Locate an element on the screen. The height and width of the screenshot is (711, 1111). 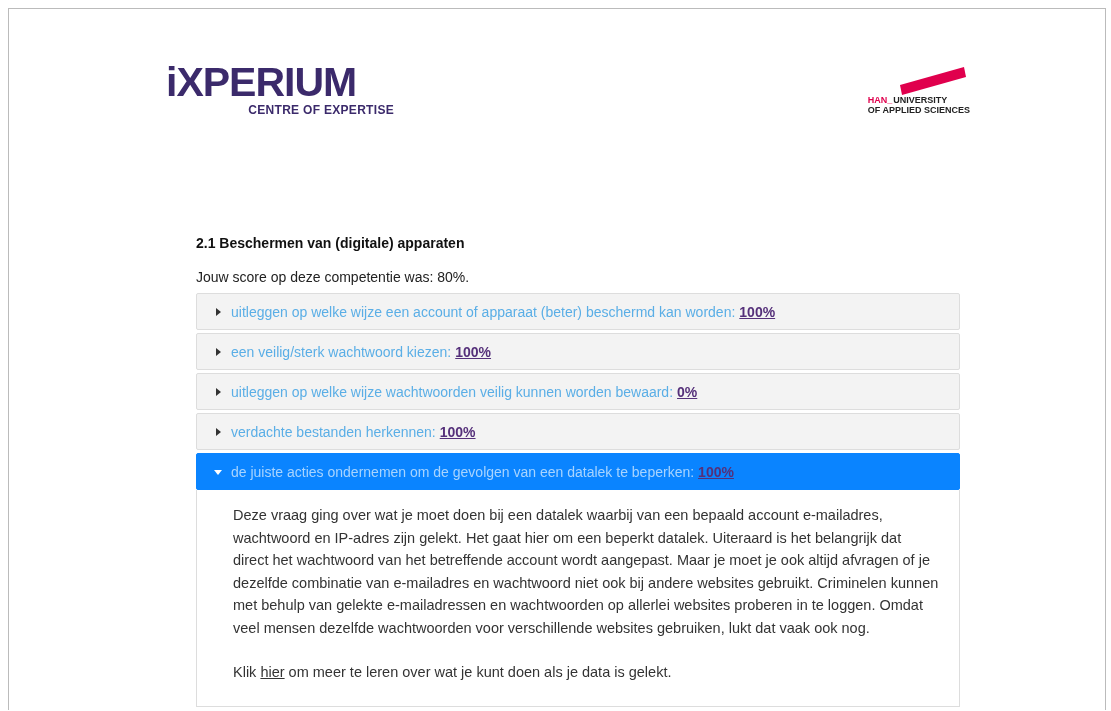
item-label: de juiste acties ondernemen om de gevolgen van een datalek te beperken: is located at coordinates (463, 471).